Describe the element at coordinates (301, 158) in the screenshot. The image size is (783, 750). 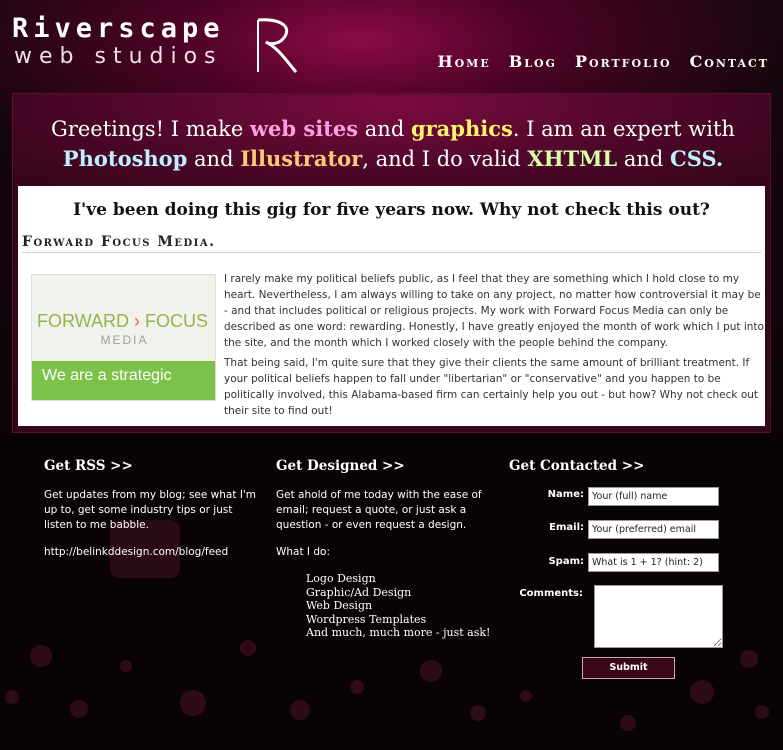
I see `hero-highlight-illustrator: Illustrator` at that location.